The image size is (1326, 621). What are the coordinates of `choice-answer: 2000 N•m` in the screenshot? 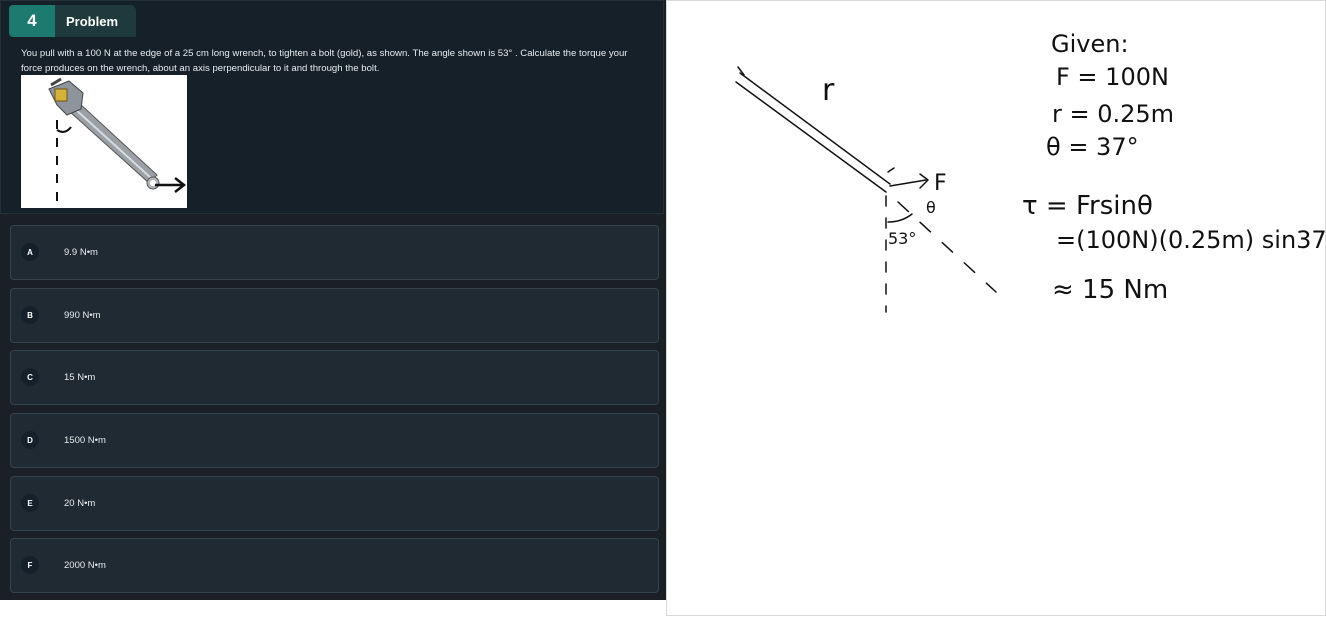 It's located at (85, 565).